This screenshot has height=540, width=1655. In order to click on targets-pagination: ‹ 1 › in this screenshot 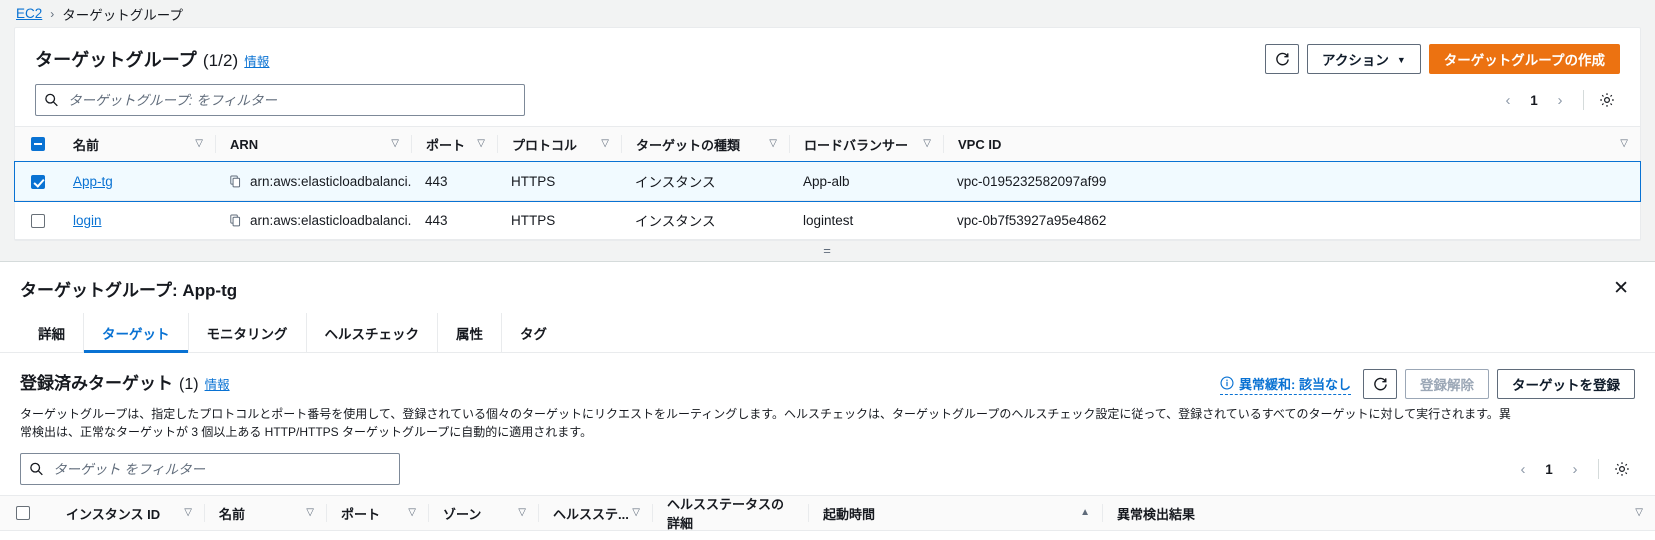, I will do `click(1572, 469)`.